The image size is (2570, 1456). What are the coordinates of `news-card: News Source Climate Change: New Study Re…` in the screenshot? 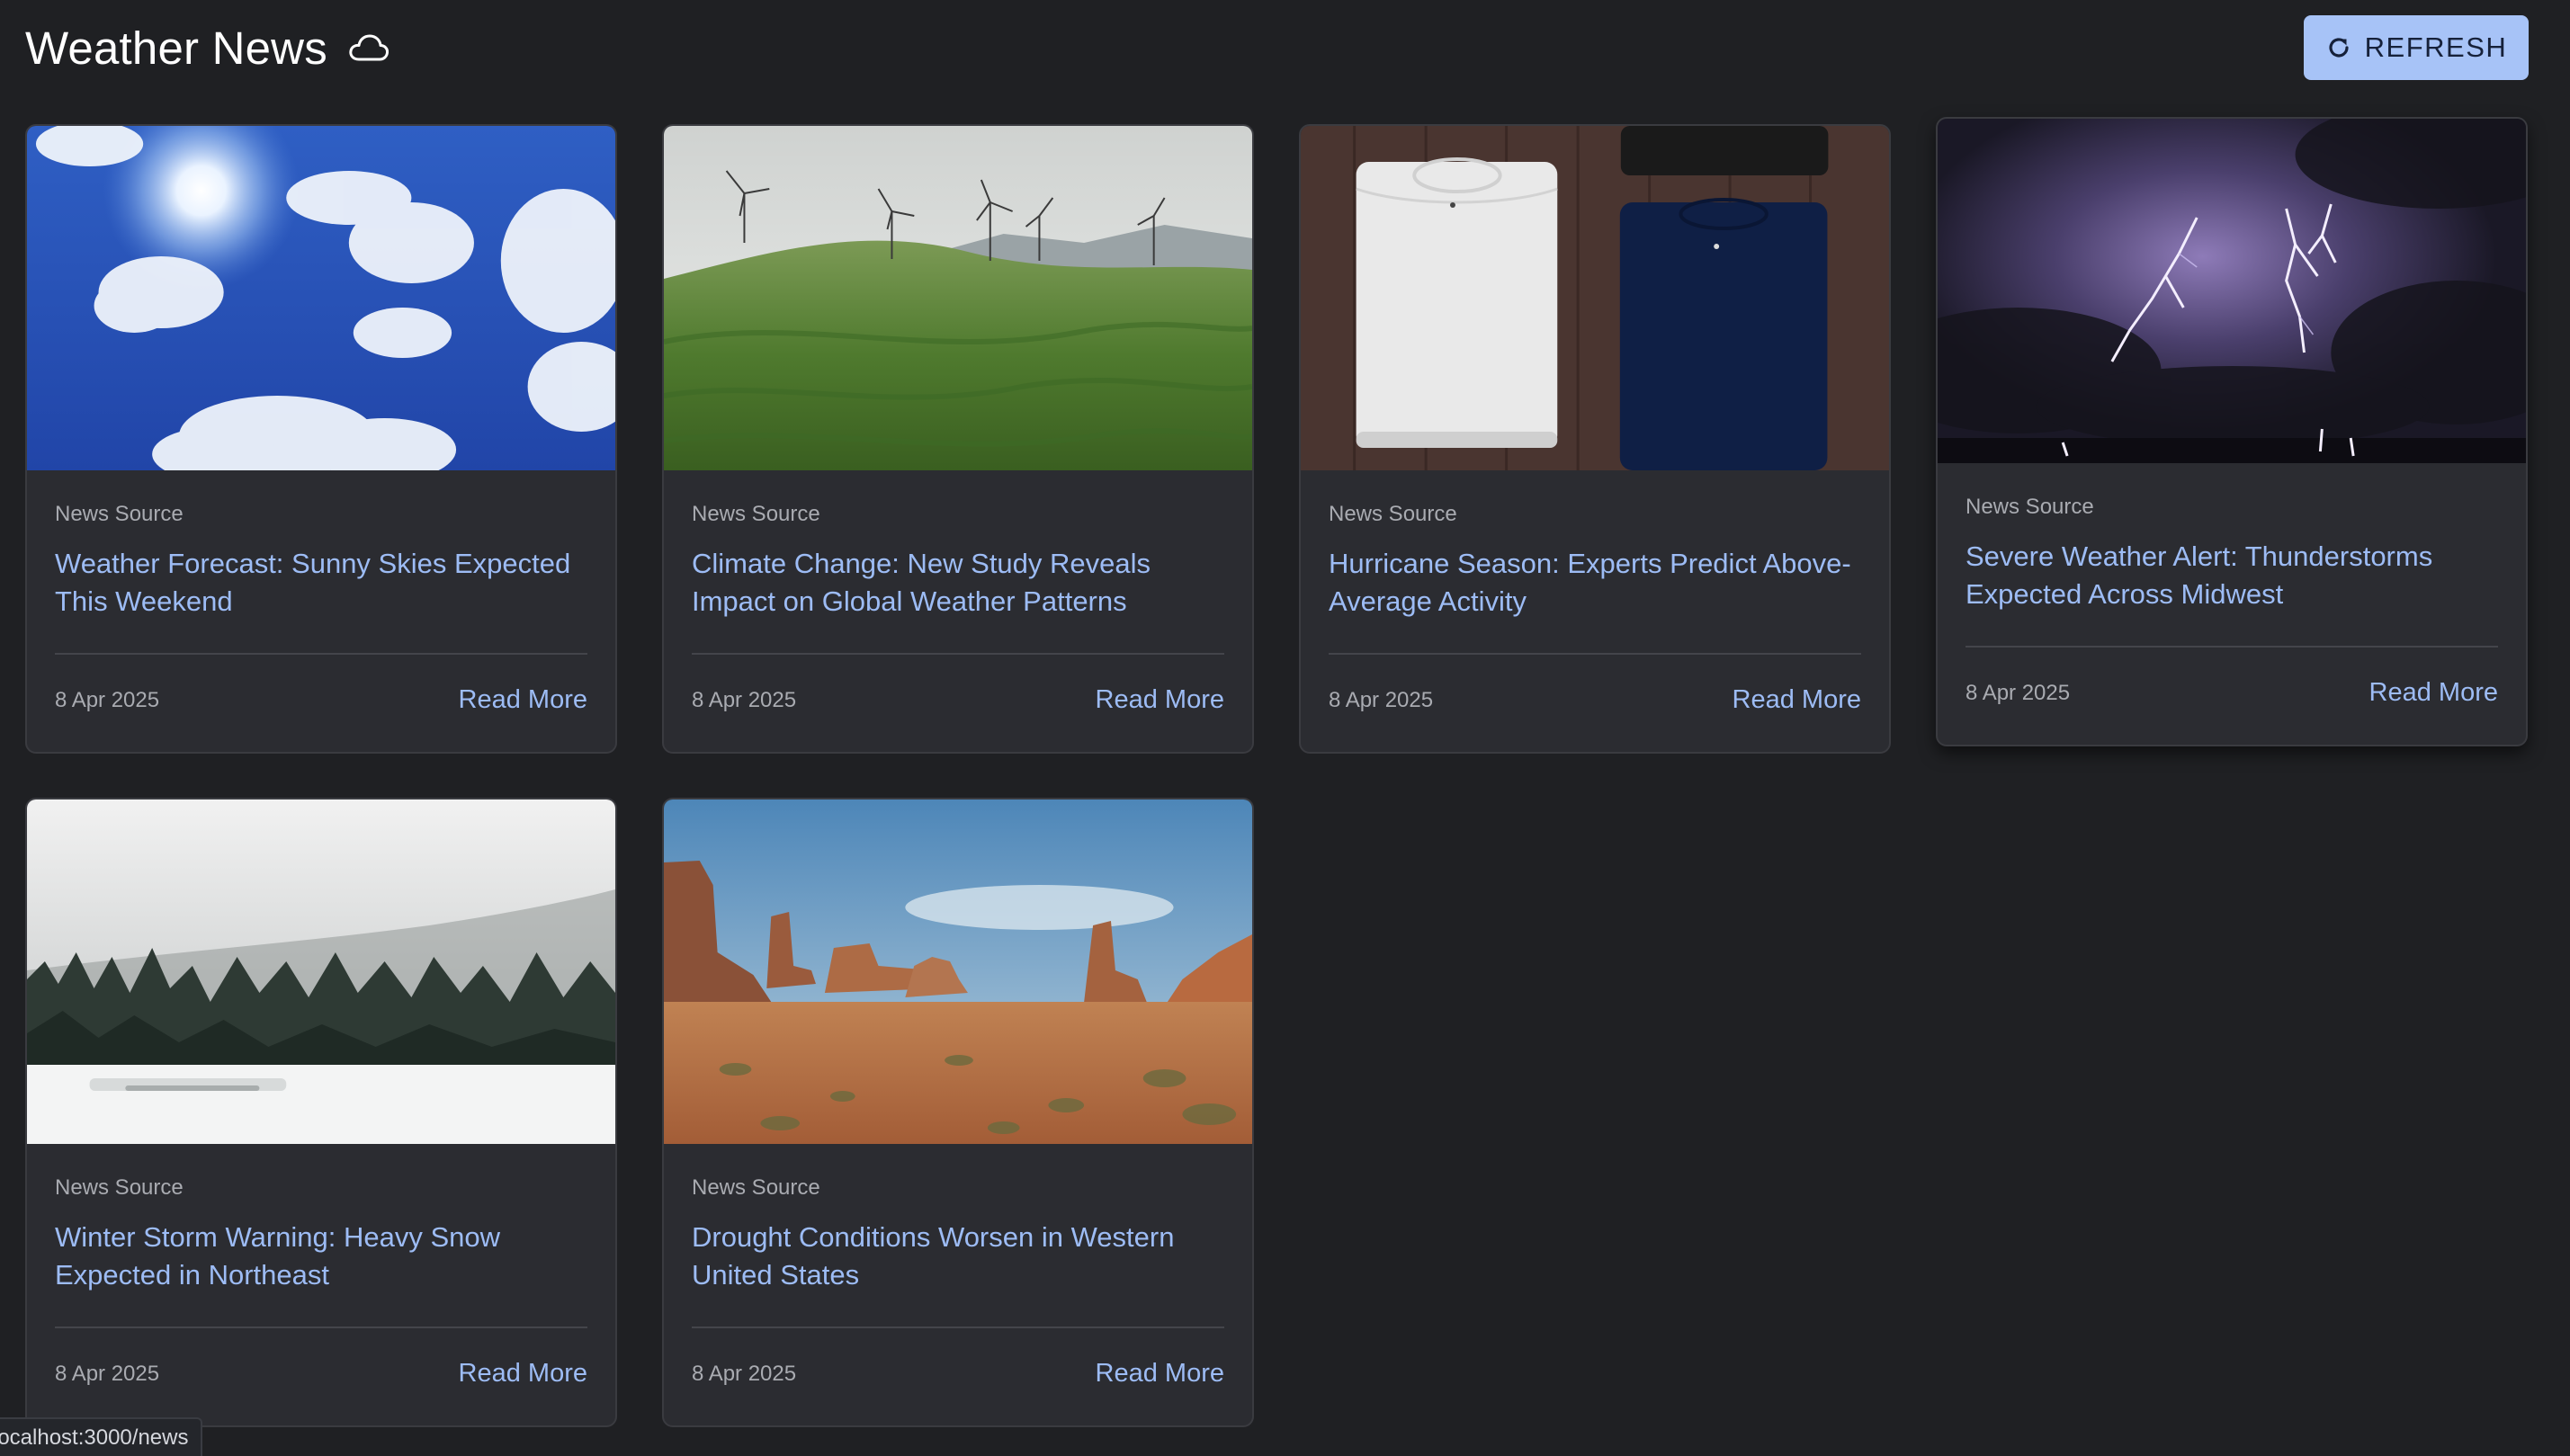 It's located at (958, 439).